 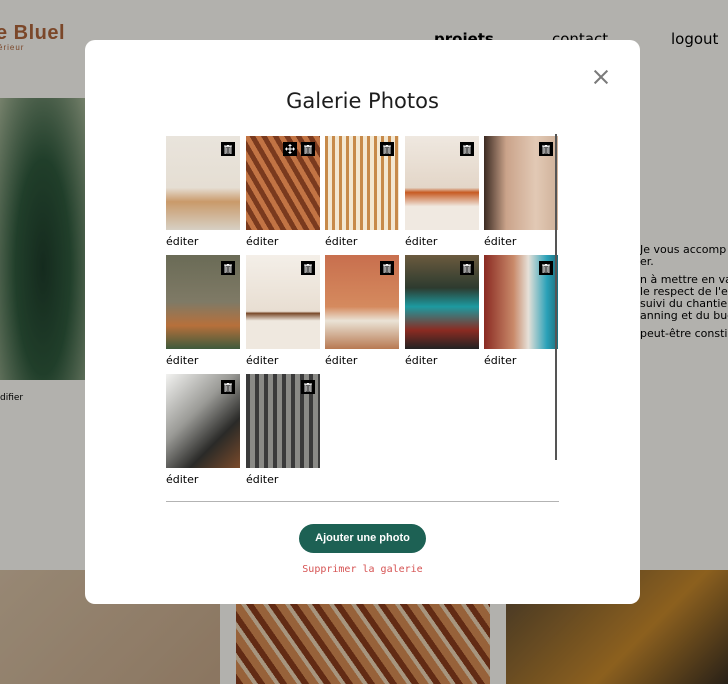 What do you see at coordinates (362, 101) in the screenshot?
I see `modal-title: Galerie Photos` at bounding box center [362, 101].